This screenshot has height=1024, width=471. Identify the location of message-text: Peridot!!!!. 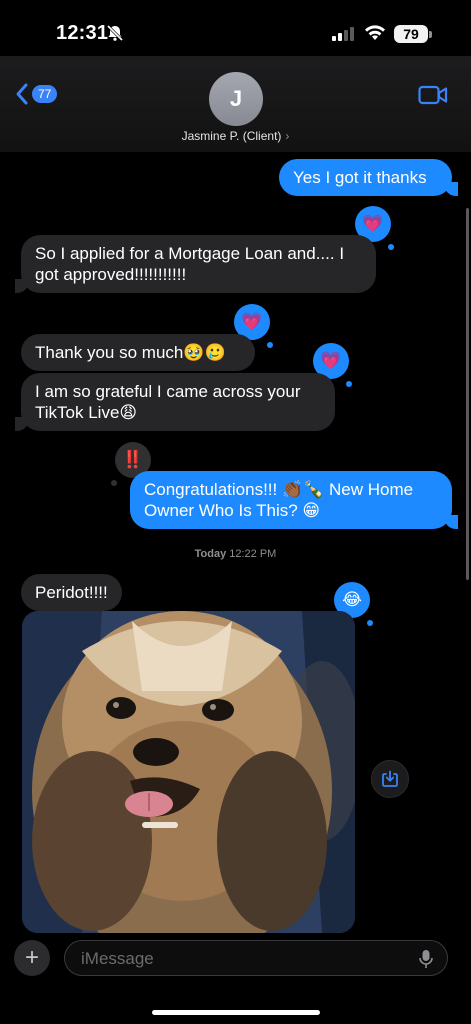
(71, 592).